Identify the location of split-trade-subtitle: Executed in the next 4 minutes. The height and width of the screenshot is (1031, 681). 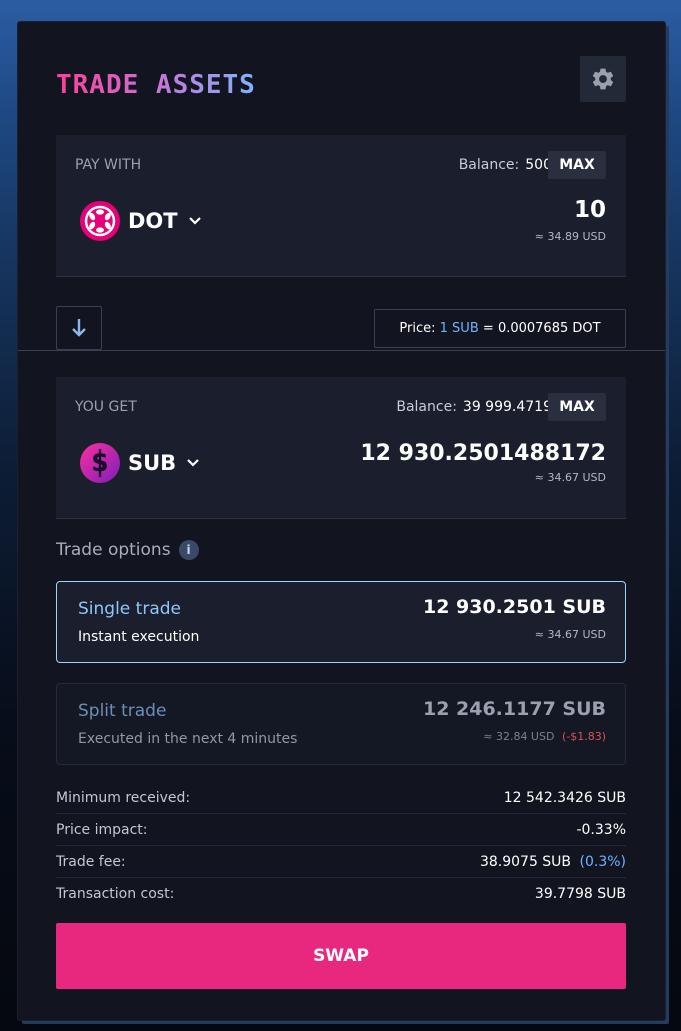
(188, 739).